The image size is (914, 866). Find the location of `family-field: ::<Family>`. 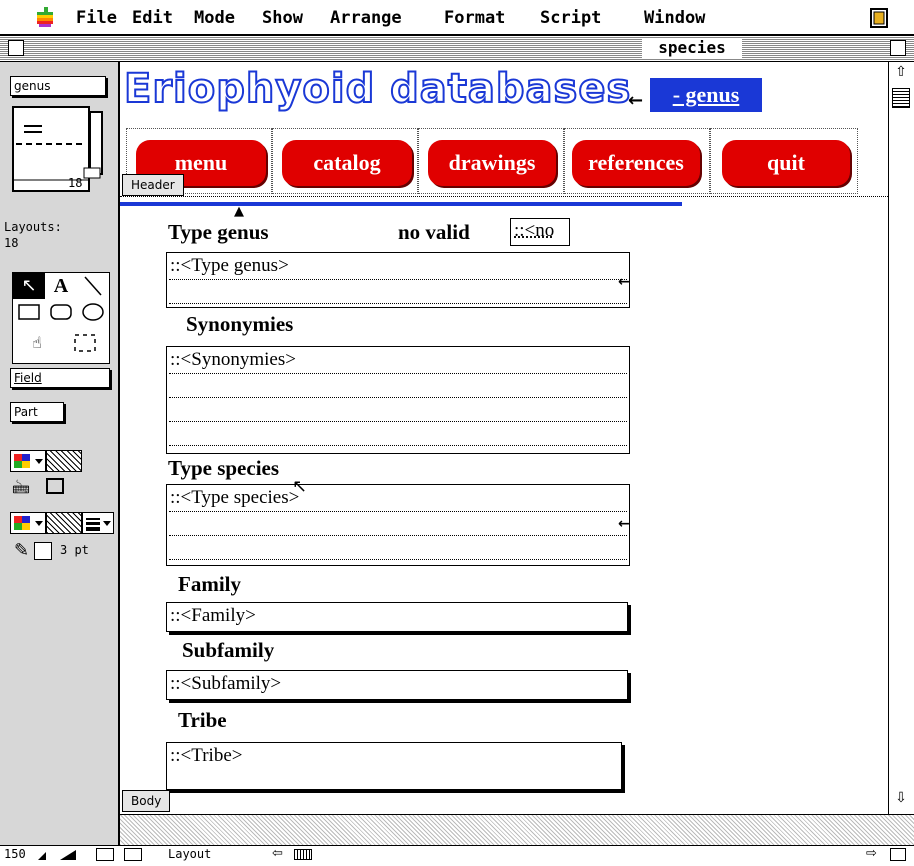

family-field: ::<Family> is located at coordinates (397, 617).